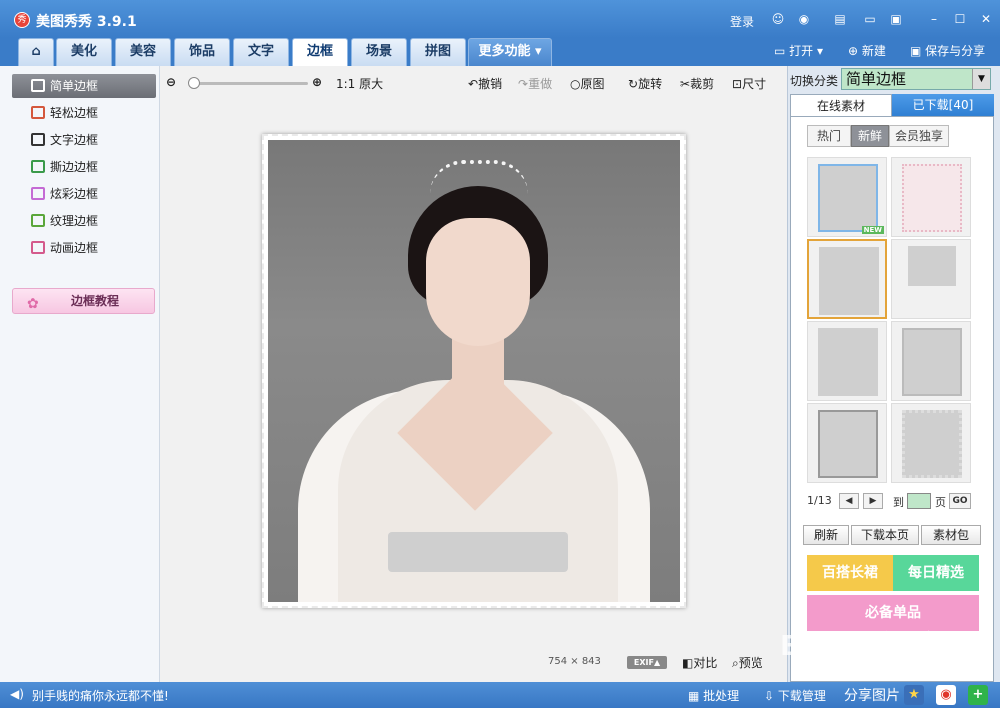 The height and width of the screenshot is (708, 1000). Describe the element at coordinates (38, 139) in the screenshot. I see `text-frame-icon` at that location.